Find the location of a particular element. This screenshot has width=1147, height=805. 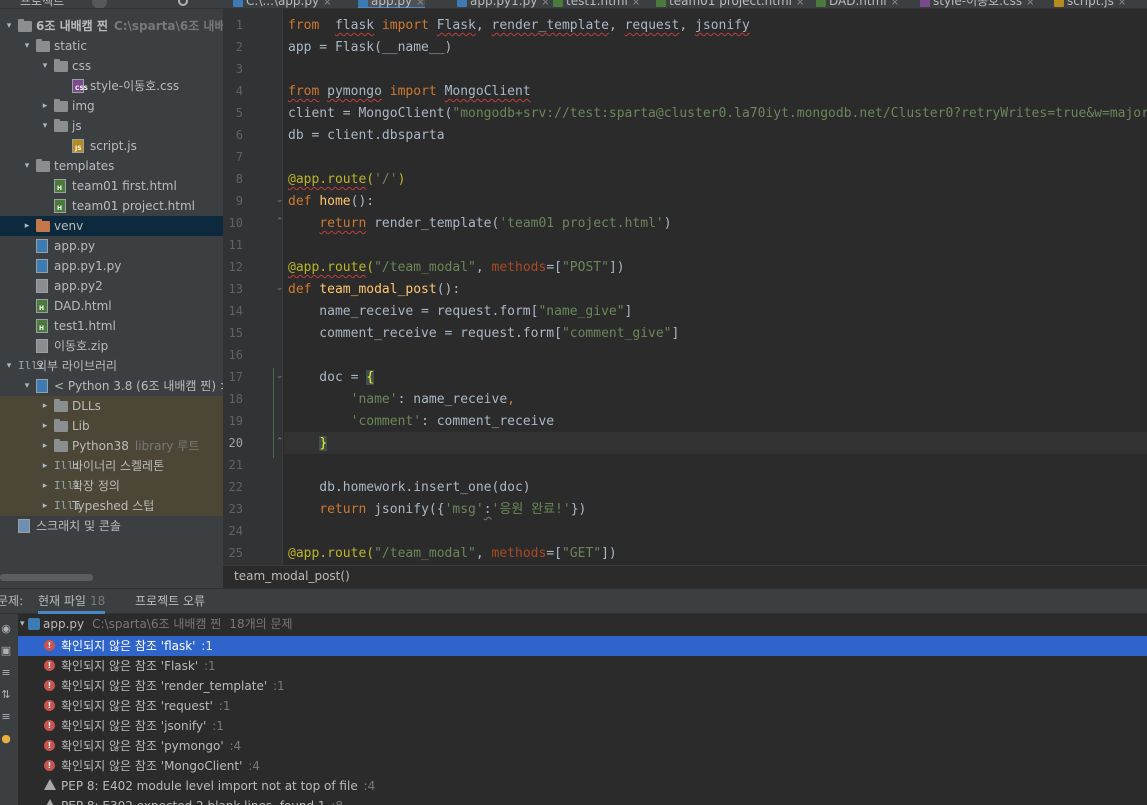

tree-item: ▾ < Python 3.8 (6조 내배캠 찐) > is located at coordinates (111, 386).